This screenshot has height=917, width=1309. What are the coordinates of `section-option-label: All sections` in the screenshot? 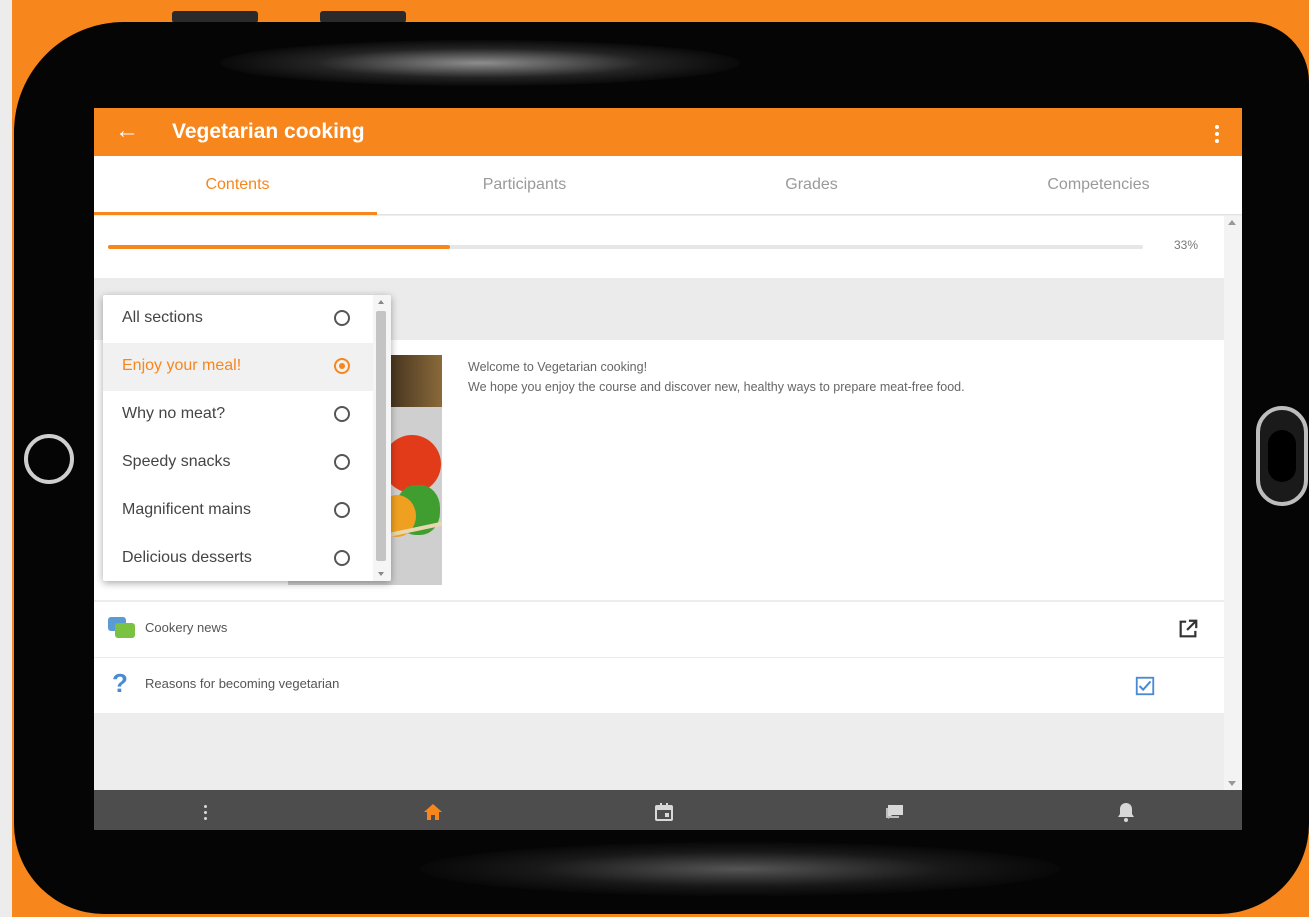 It's located at (162, 317).